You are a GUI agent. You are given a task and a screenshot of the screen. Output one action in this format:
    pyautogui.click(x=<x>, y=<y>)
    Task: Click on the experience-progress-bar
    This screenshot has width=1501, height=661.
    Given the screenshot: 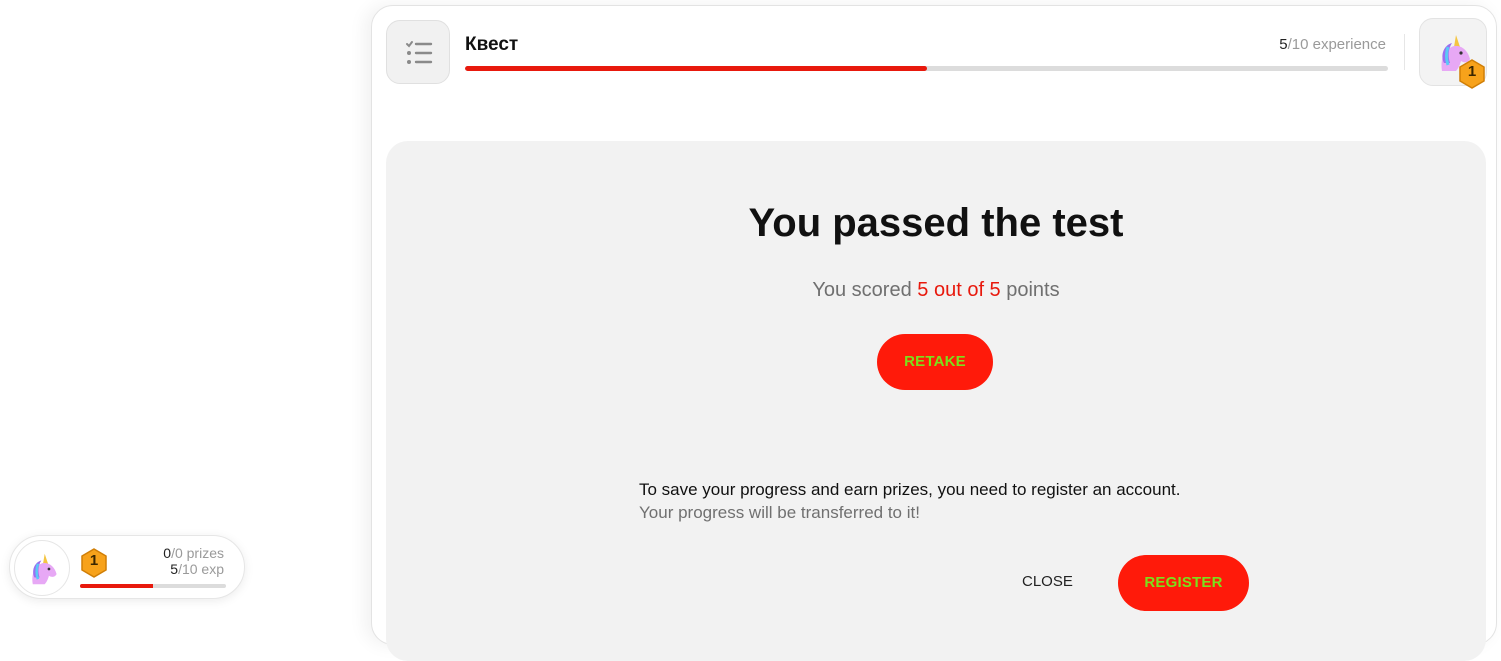 What is the action you would take?
    pyautogui.click(x=926, y=68)
    